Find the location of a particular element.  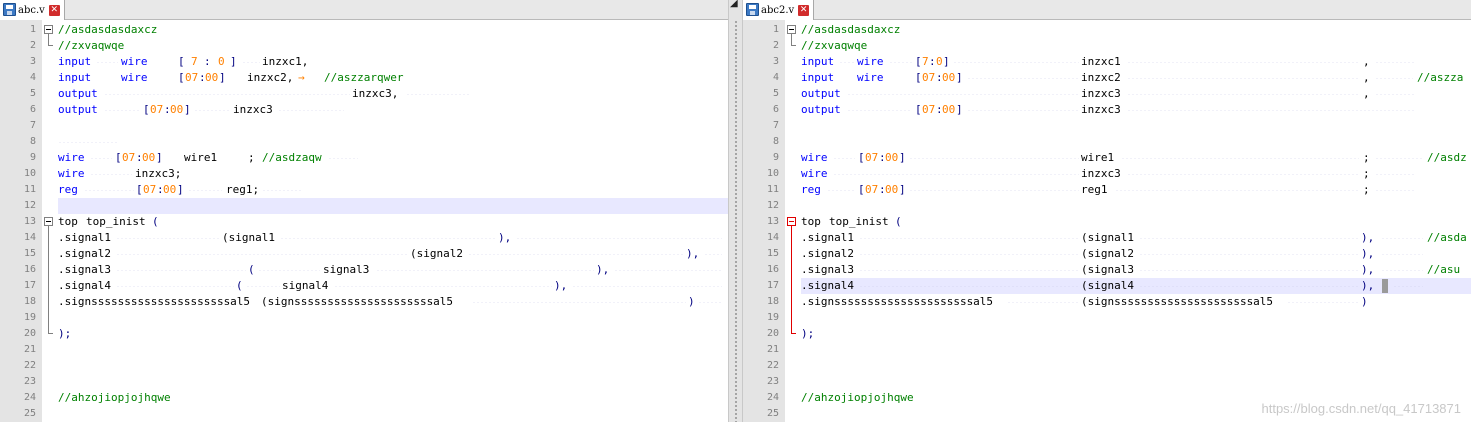

code-line: top top_inist ( is located at coordinates (393, 222).